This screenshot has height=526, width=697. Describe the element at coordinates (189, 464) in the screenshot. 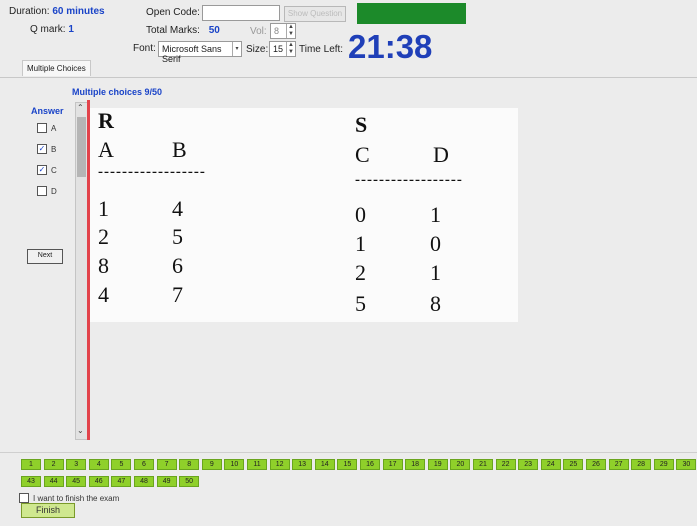

I see `question-number-button: 8` at that location.